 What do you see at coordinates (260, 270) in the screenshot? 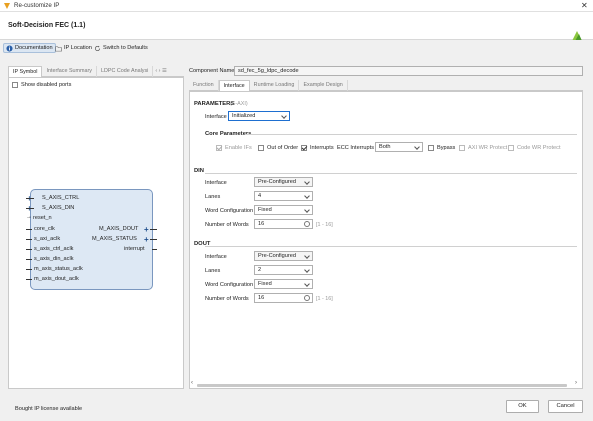
I see `dout-lanes-value: 2` at bounding box center [260, 270].